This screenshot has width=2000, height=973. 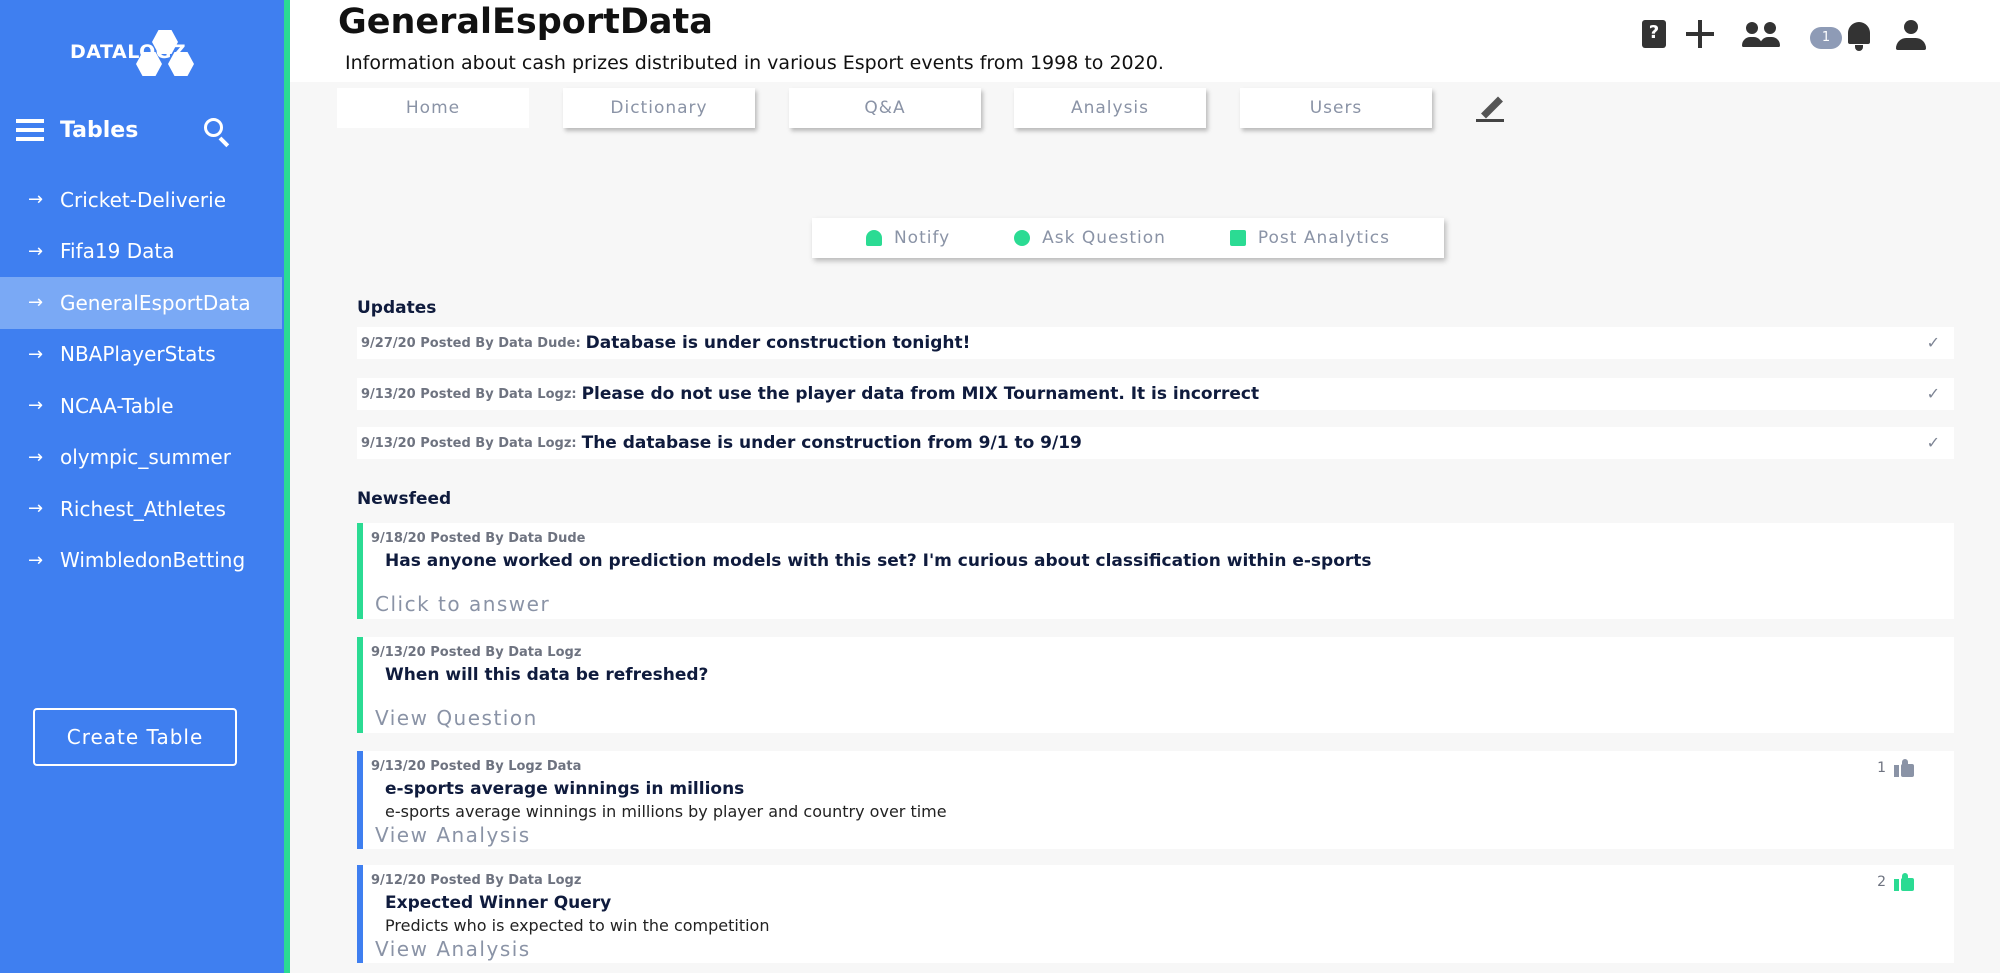 What do you see at coordinates (99, 130) in the screenshot?
I see `tables-label: Tables` at bounding box center [99, 130].